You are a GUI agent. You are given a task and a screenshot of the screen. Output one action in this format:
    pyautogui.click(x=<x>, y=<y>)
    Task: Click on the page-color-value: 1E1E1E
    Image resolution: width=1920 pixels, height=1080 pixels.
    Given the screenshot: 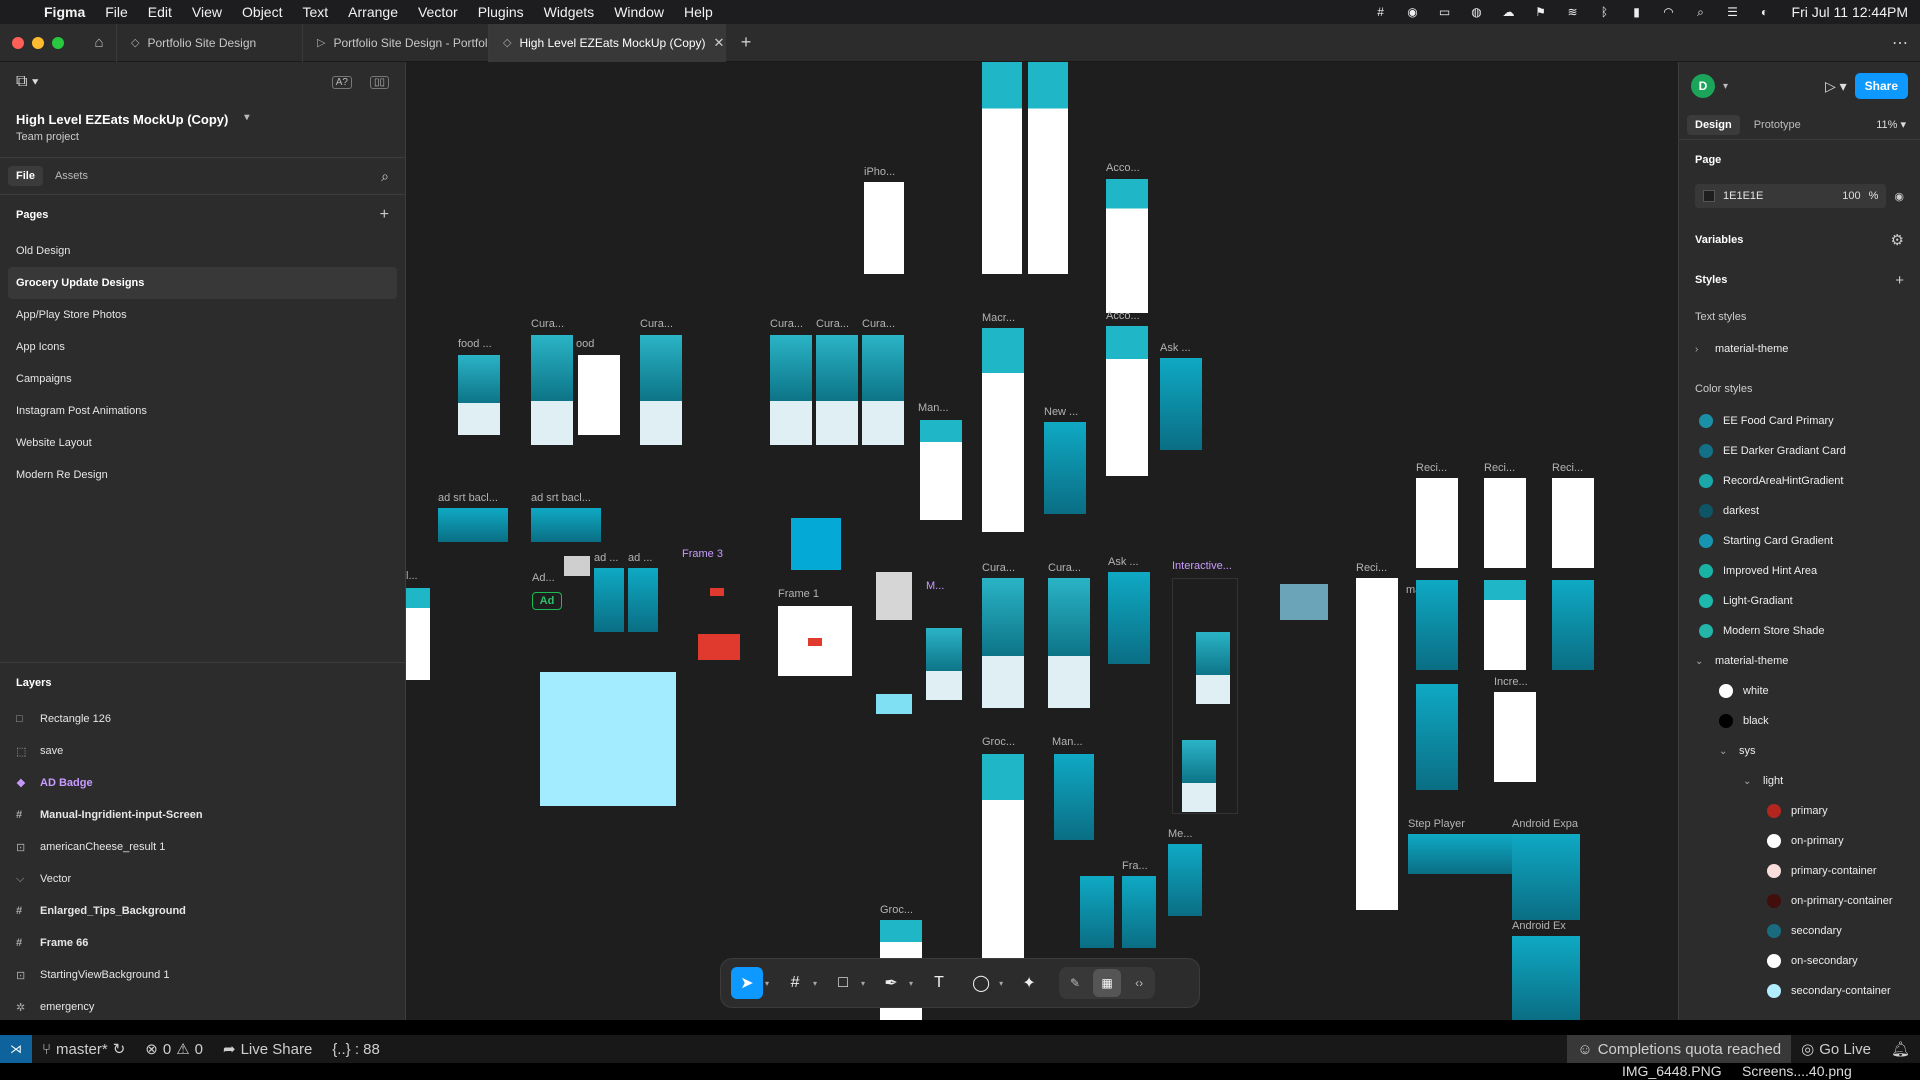 What is the action you would take?
    pyautogui.click(x=1743, y=196)
    